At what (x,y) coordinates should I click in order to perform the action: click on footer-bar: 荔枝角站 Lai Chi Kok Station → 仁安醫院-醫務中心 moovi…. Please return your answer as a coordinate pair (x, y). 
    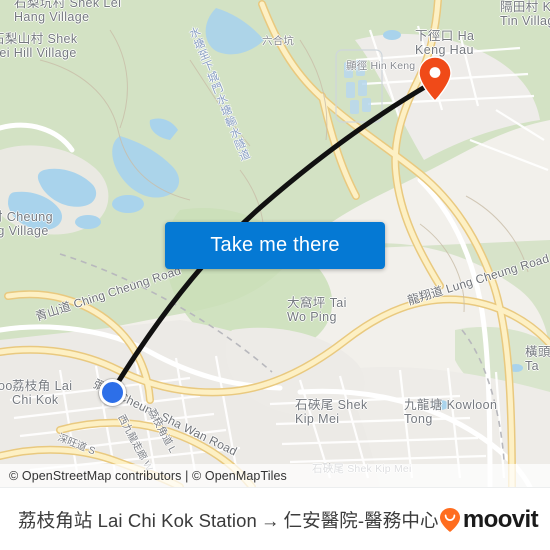
    Looking at the image, I should click on (275, 518).